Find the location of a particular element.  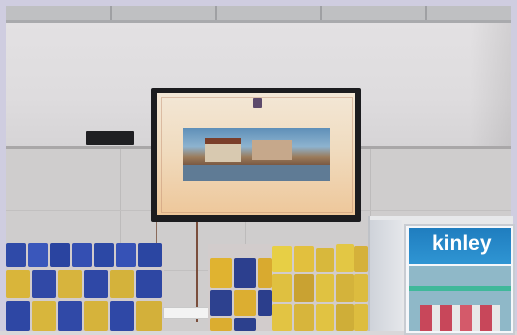

tv-emblem-icon is located at coordinates (257, 103).